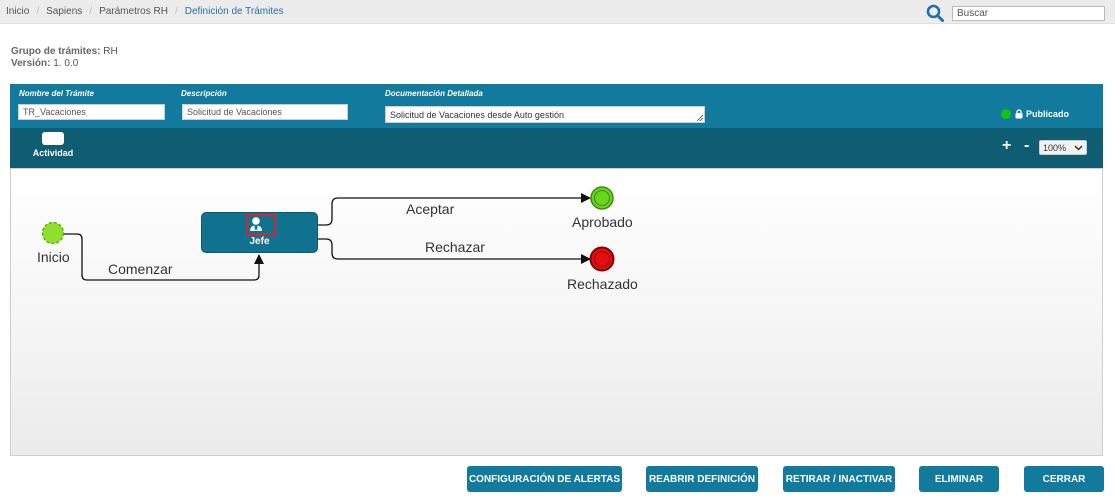 The width and height of the screenshot is (1115, 500). What do you see at coordinates (204, 93) in the screenshot?
I see `description-label: Descripción` at bounding box center [204, 93].